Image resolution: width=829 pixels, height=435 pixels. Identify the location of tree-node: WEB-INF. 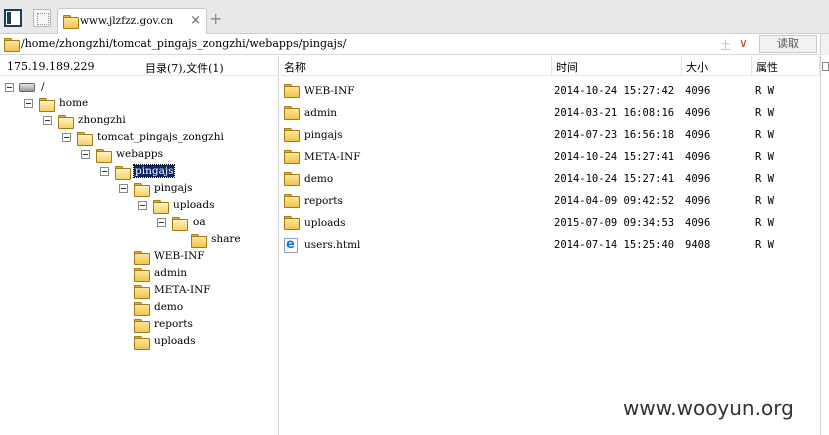
(184, 257).